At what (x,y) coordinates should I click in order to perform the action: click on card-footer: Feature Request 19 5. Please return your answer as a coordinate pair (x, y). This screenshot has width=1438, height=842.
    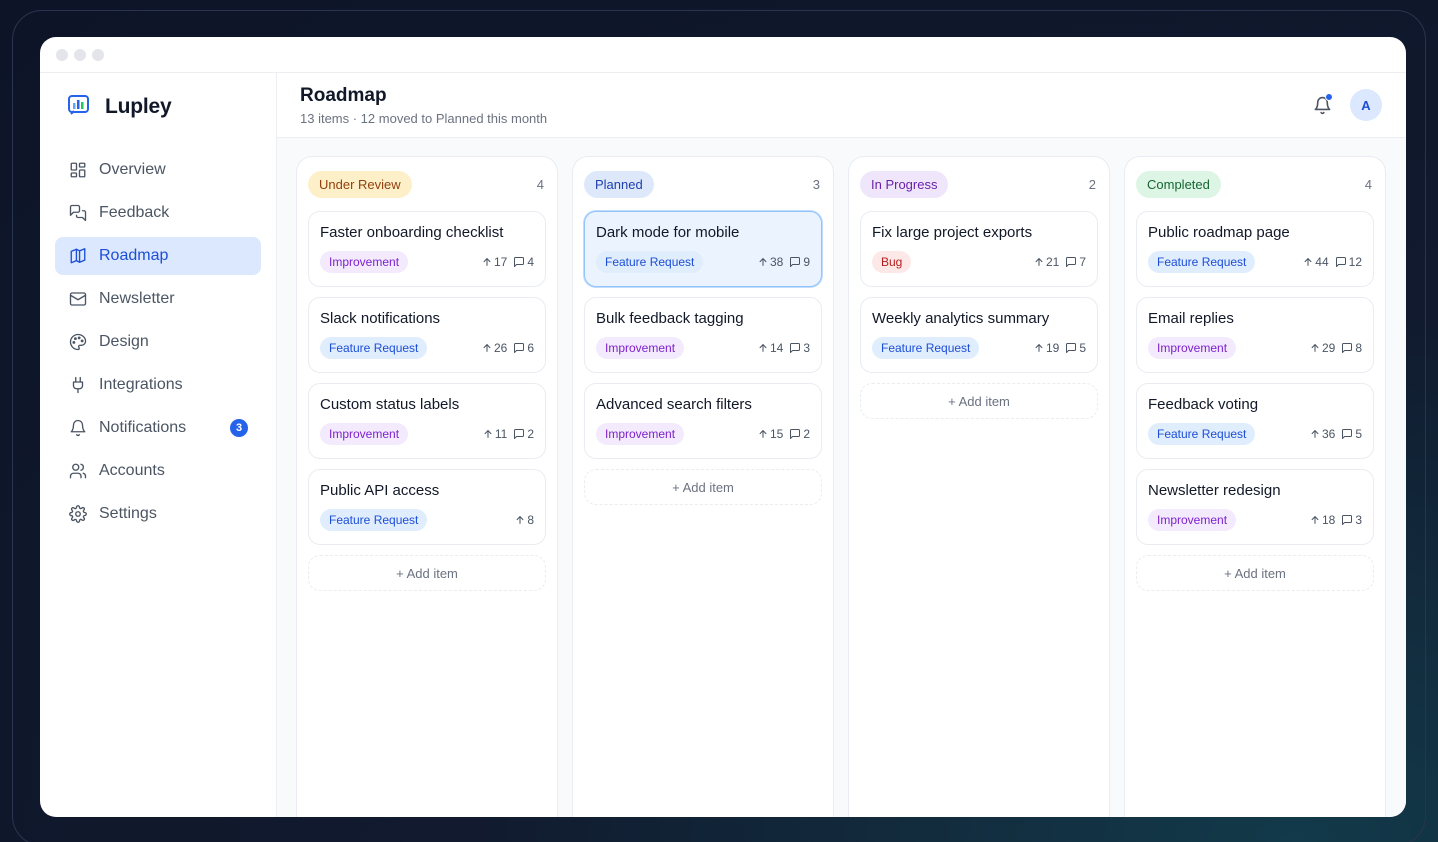
    Looking at the image, I should click on (979, 348).